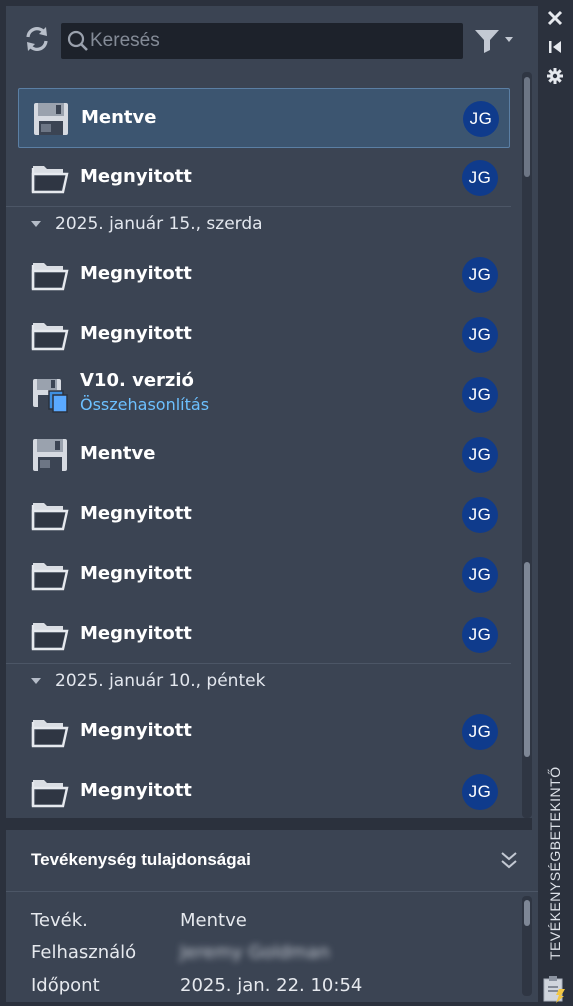 The height and width of the screenshot is (1006, 573). I want to click on activity-title: V10. verzió, so click(137, 380).